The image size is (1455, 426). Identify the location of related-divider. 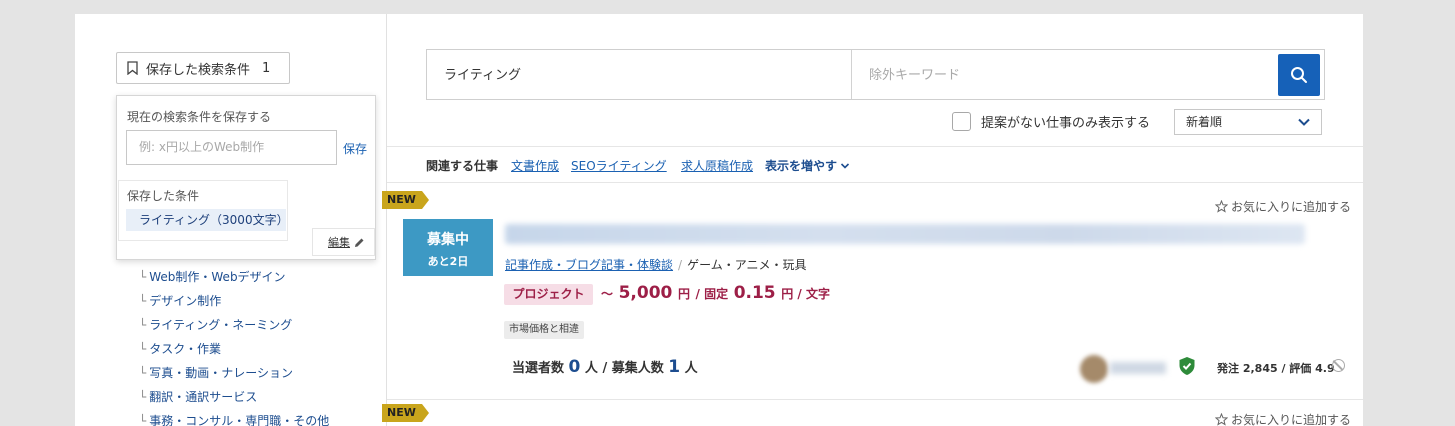
(875, 182).